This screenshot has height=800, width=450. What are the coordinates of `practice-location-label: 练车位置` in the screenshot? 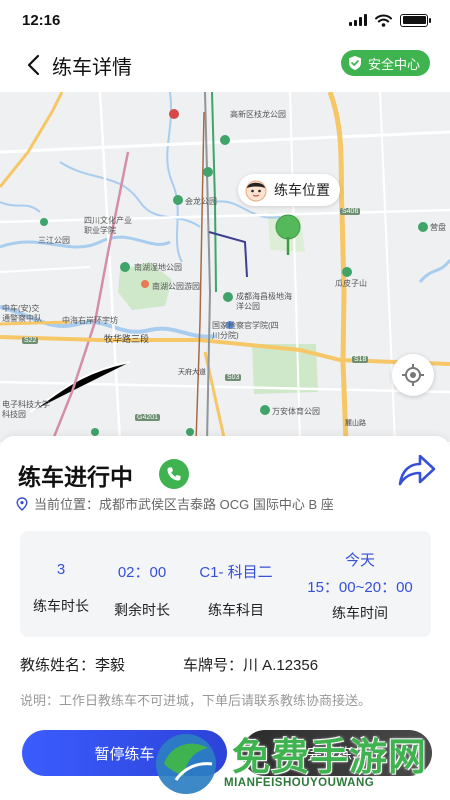 It's located at (302, 190).